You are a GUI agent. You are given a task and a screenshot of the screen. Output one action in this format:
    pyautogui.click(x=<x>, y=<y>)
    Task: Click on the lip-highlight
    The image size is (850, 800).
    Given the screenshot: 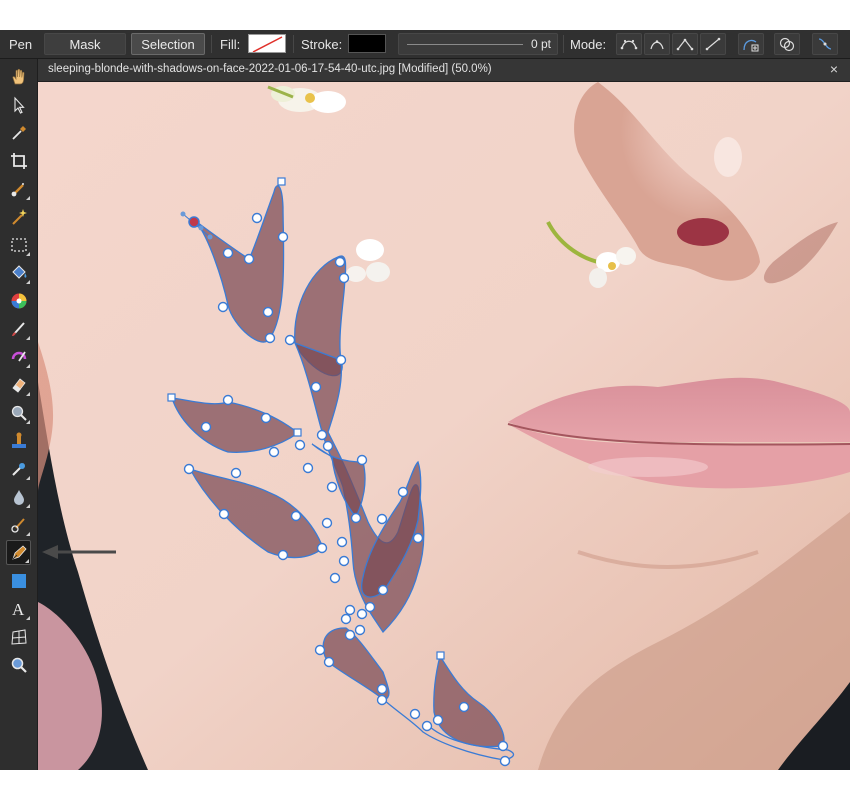 What is the action you would take?
    pyautogui.click(x=648, y=467)
    